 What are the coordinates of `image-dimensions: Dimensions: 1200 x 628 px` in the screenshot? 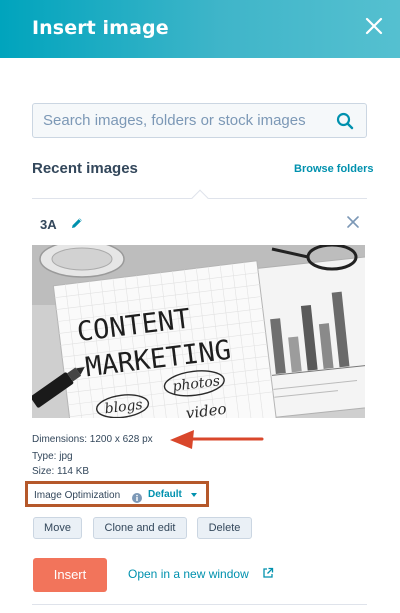 It's located at (92, 439).